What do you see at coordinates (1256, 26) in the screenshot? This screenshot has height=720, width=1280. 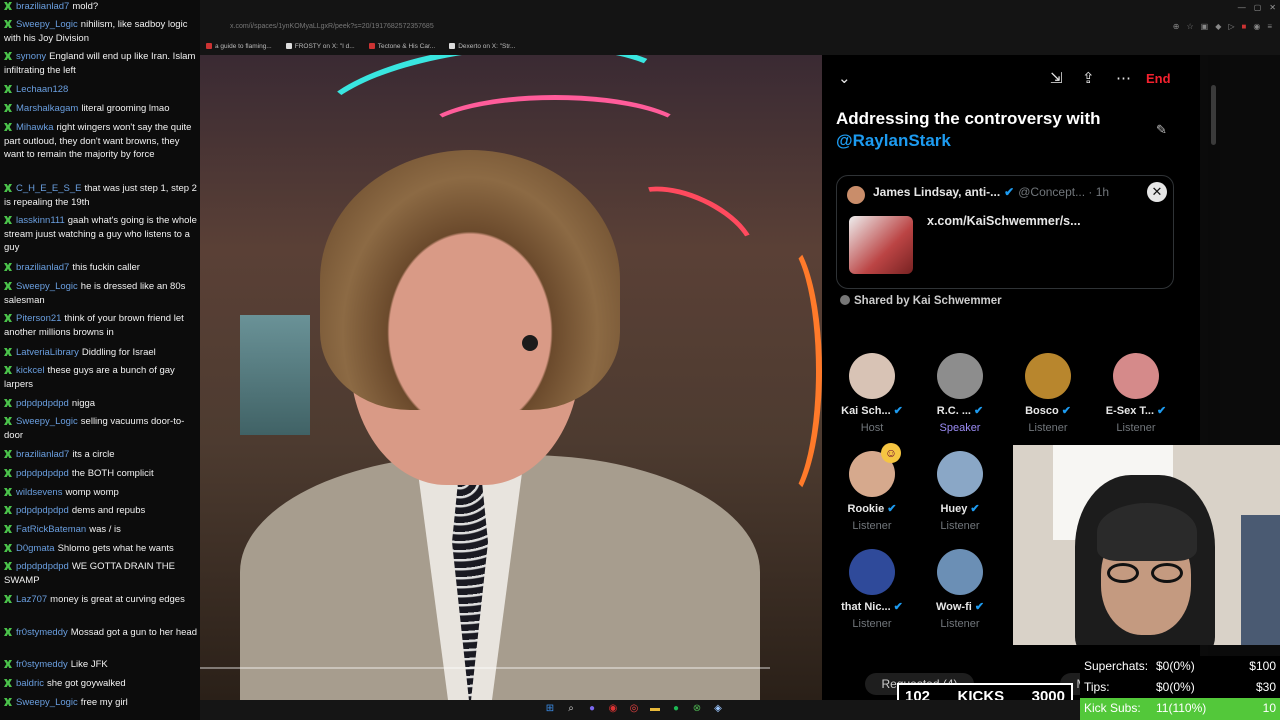 I see `profile-icon: ◉` at bounding box center [1256, 26].